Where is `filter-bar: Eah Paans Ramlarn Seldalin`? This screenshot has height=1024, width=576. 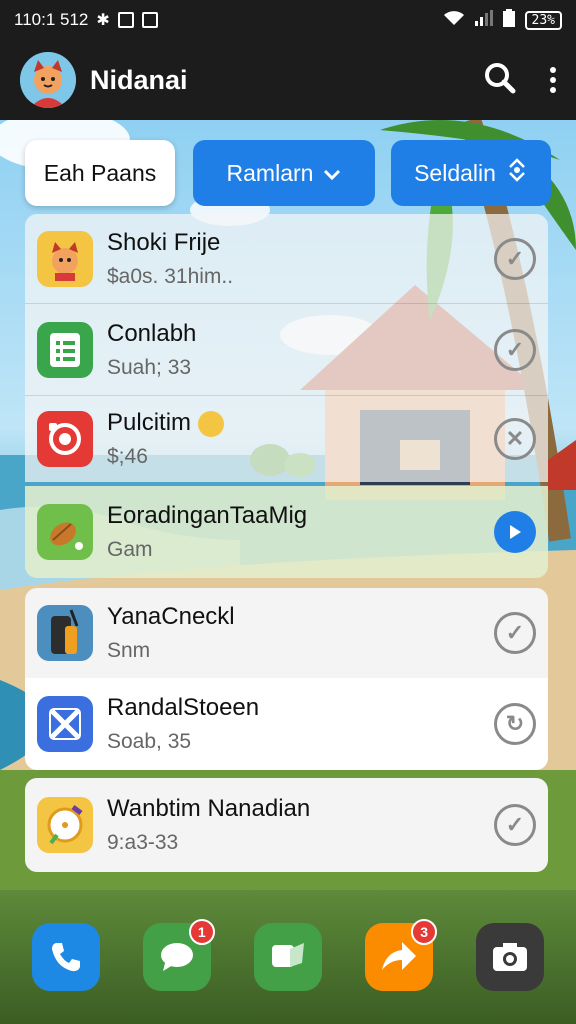 filter-bar: Eah Paans Ramlarn Seldalin is located at coordinates (288, 173).